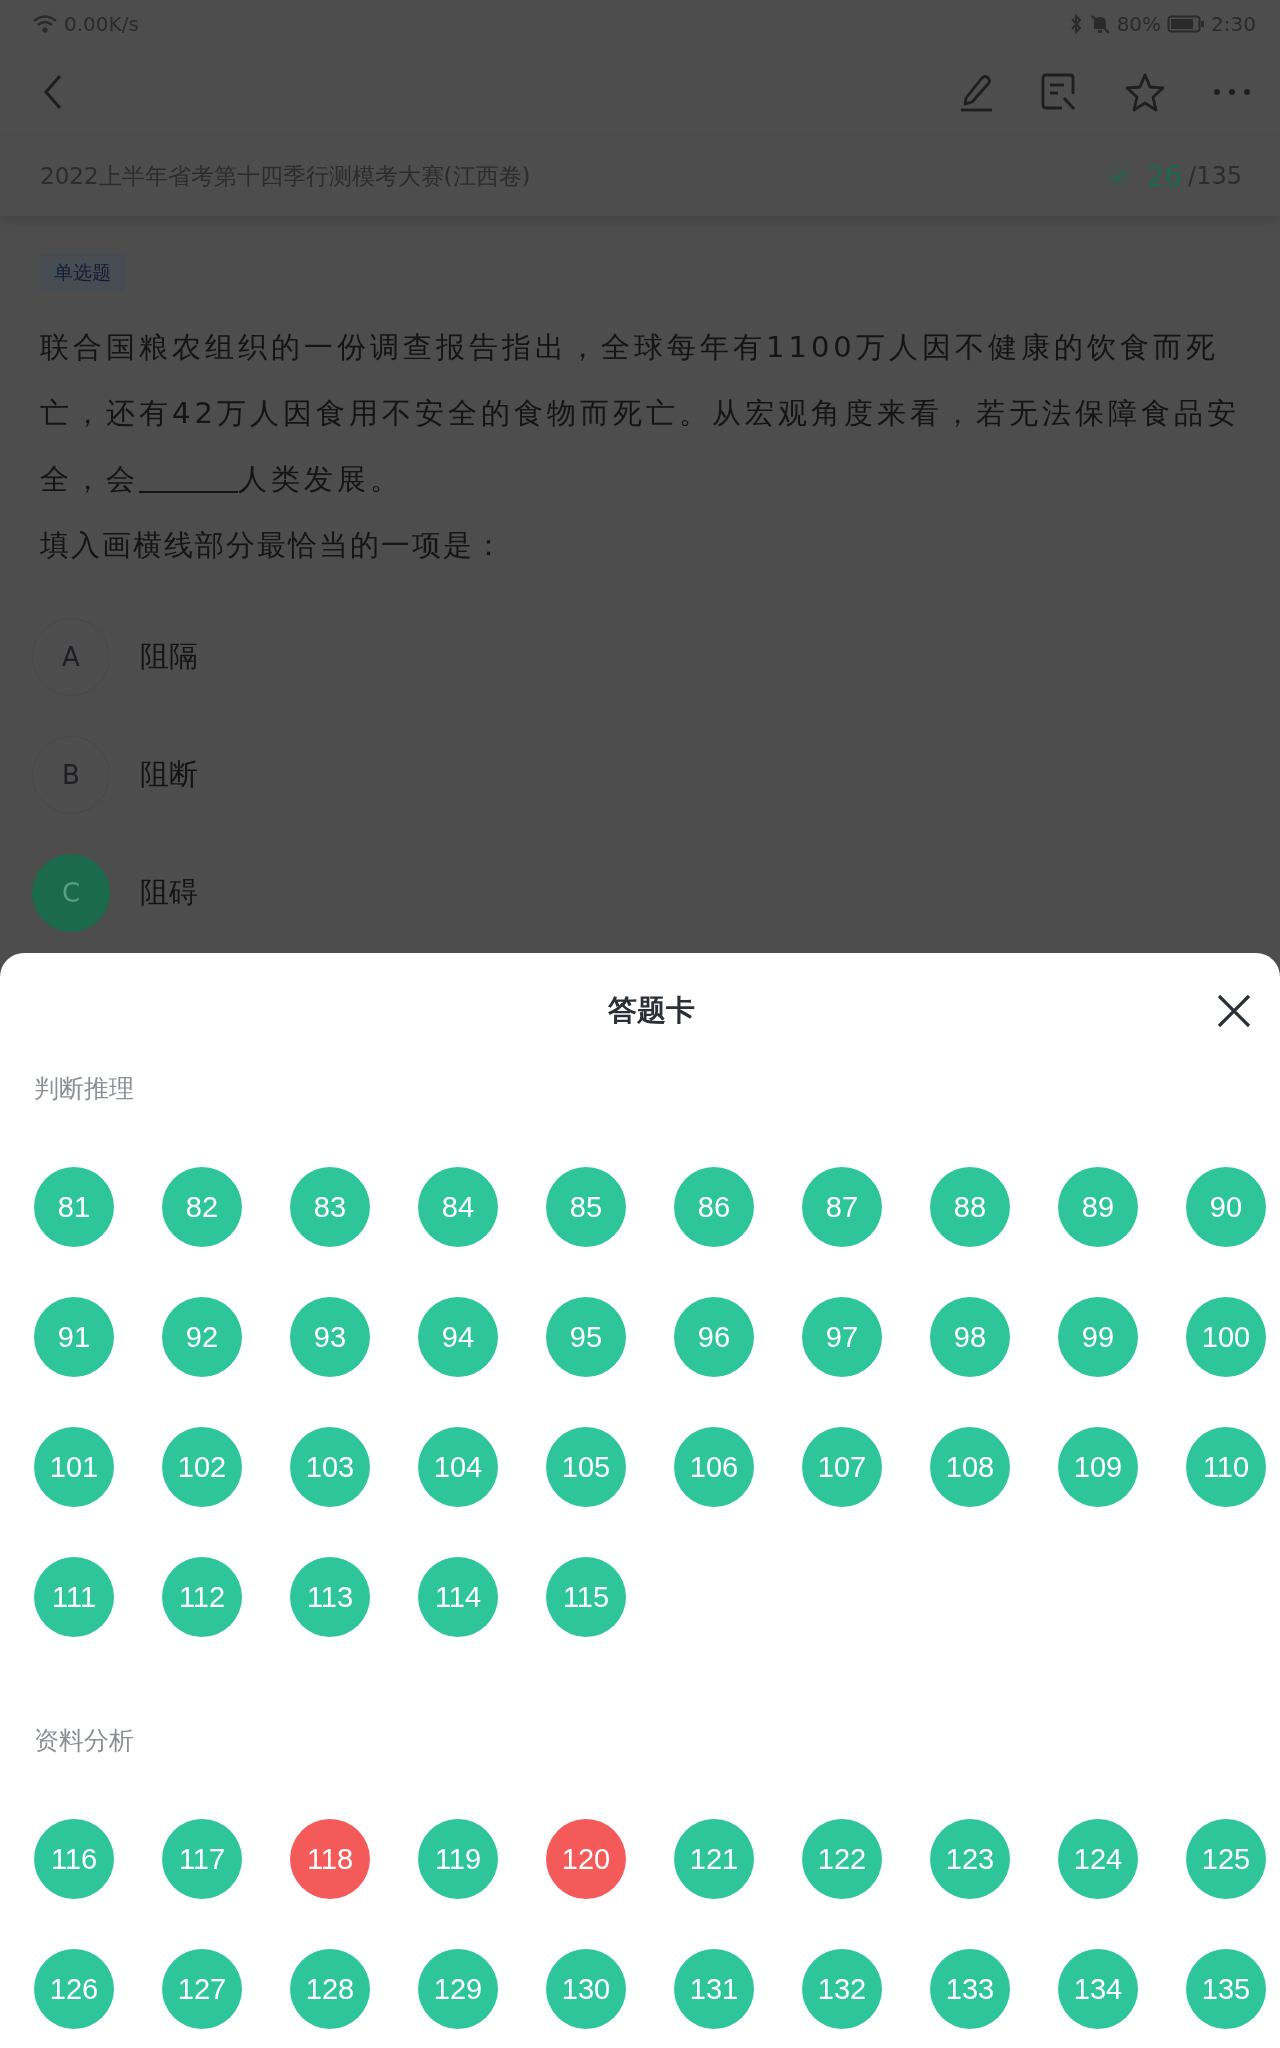 This screenshot has width=1280, height=2048. Describe the element at coordinates (458, 1989) in the screenshot. I see `question-number-button: 129` at that location.